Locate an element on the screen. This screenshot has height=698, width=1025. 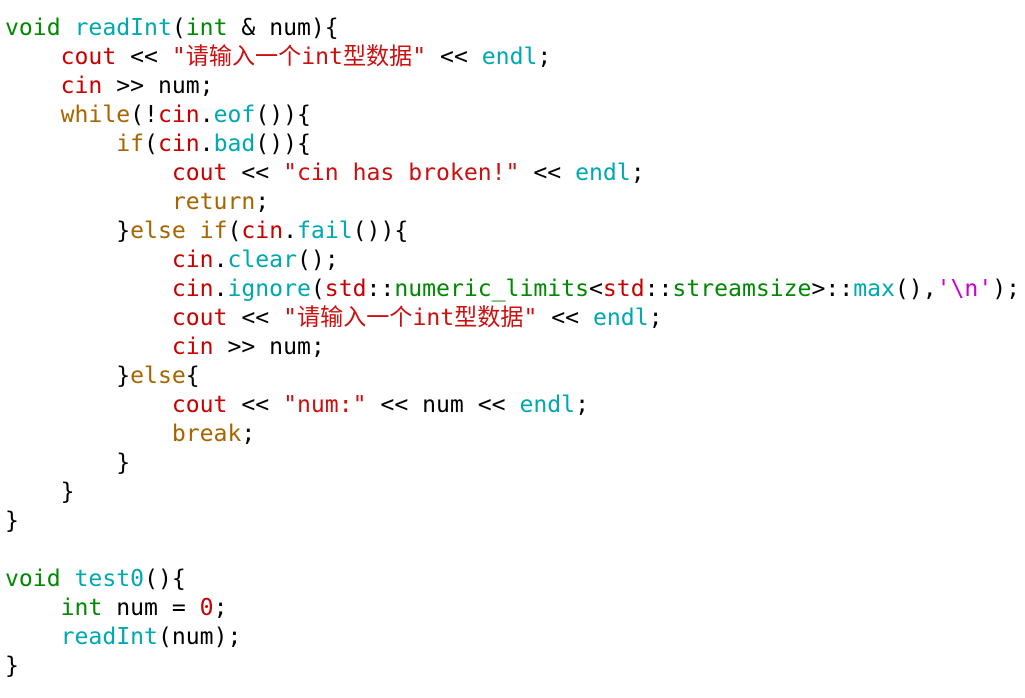
code-text: (), is located at coordinates (915, 289).